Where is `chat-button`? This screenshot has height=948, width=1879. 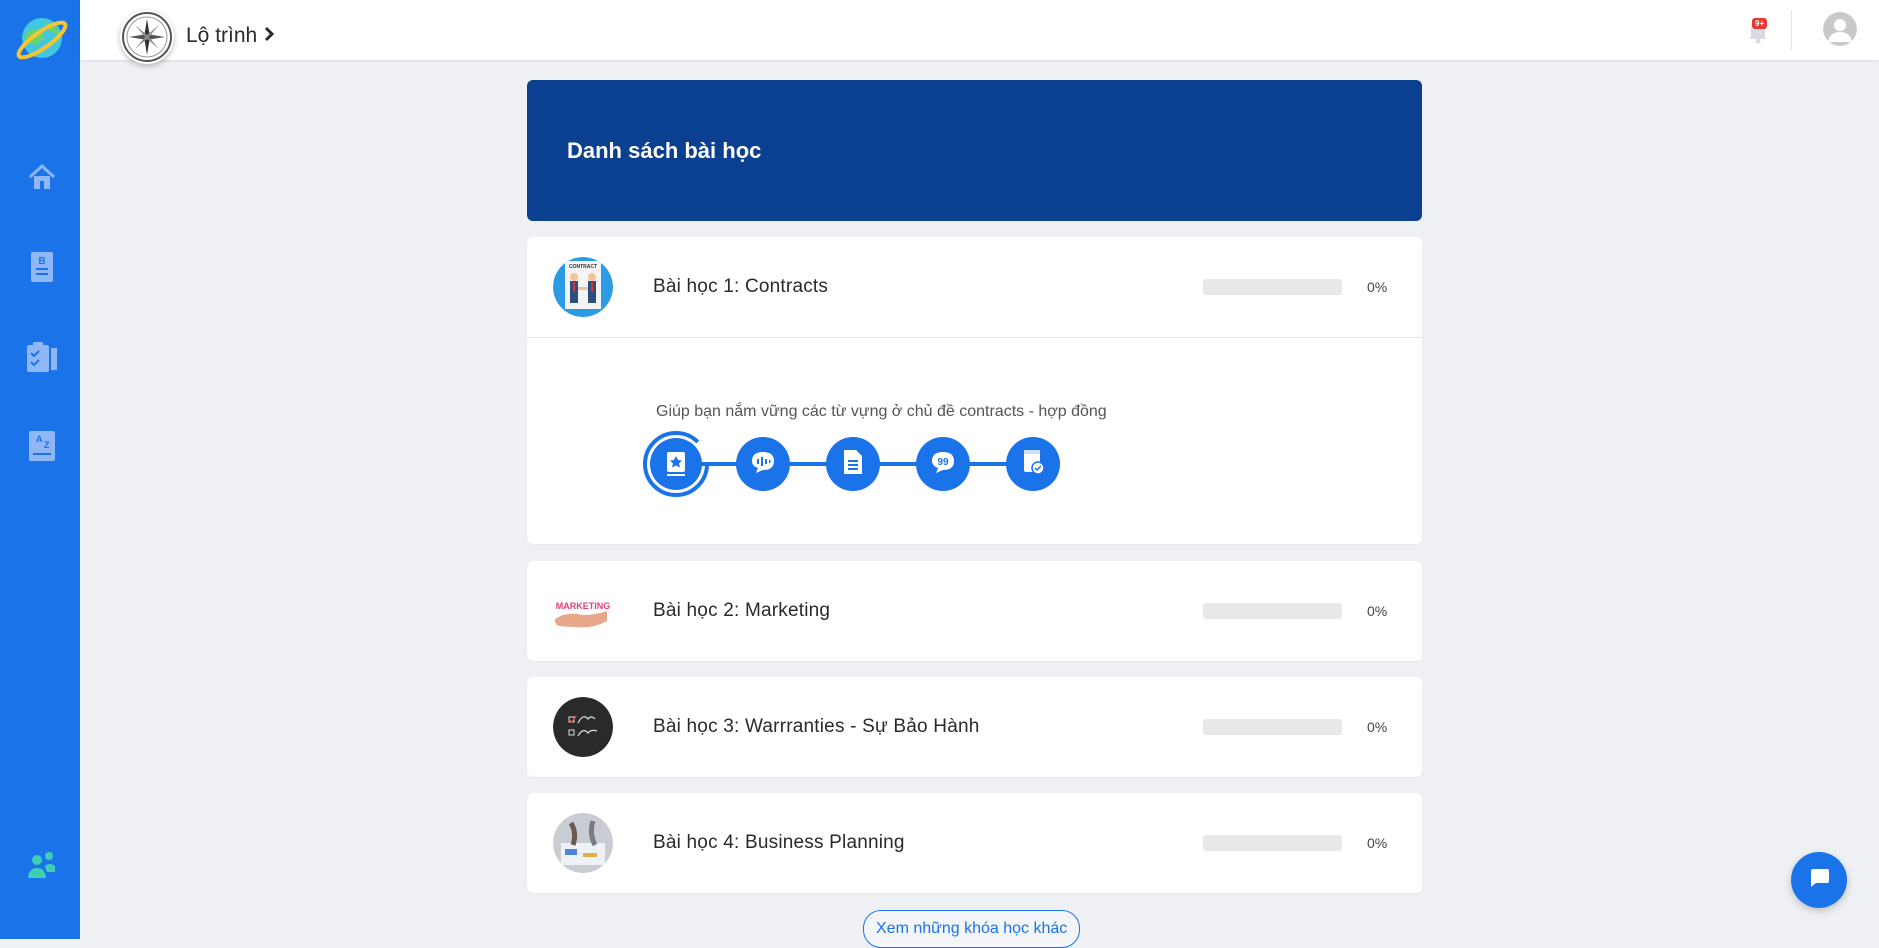 chat-button is located at coordinates (1819, 880).